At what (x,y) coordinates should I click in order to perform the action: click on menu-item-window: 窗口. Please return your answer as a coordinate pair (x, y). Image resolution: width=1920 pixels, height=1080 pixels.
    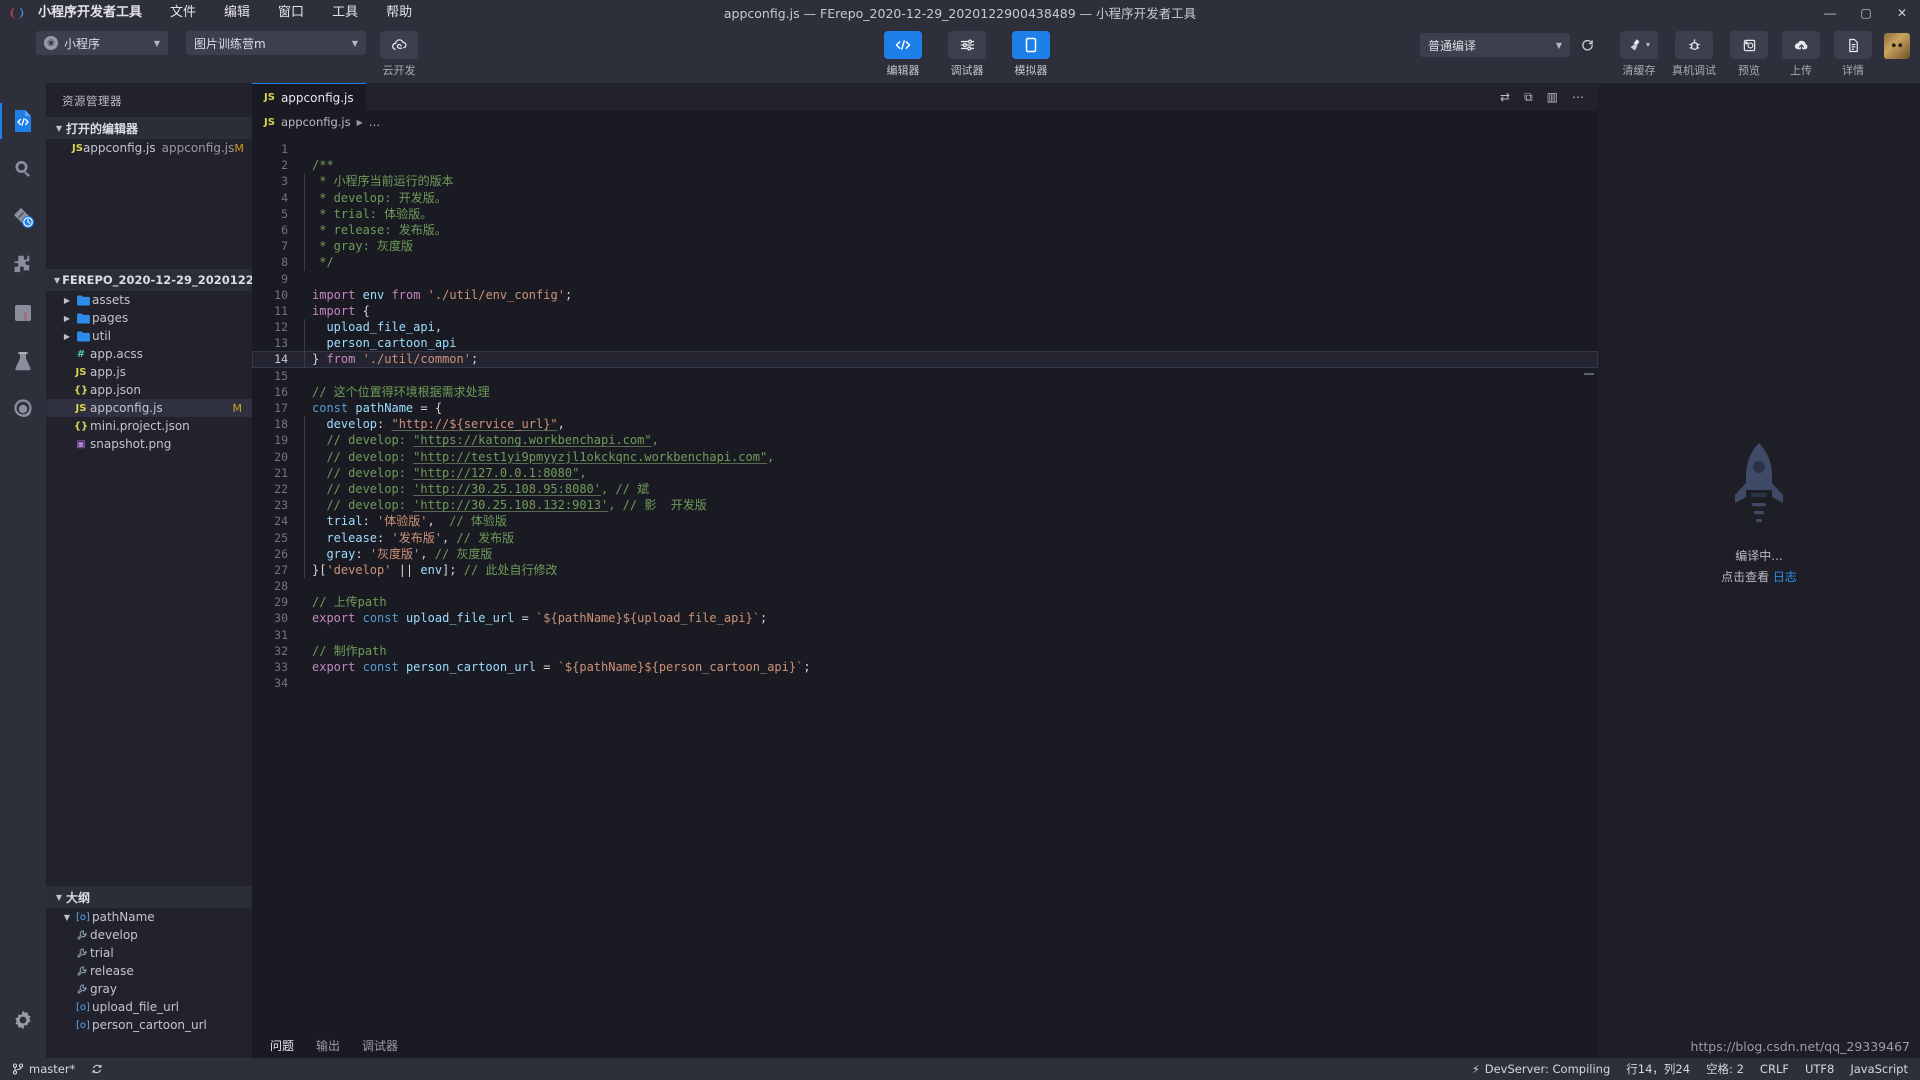
    Looking at the image, I should click on (291, 13).